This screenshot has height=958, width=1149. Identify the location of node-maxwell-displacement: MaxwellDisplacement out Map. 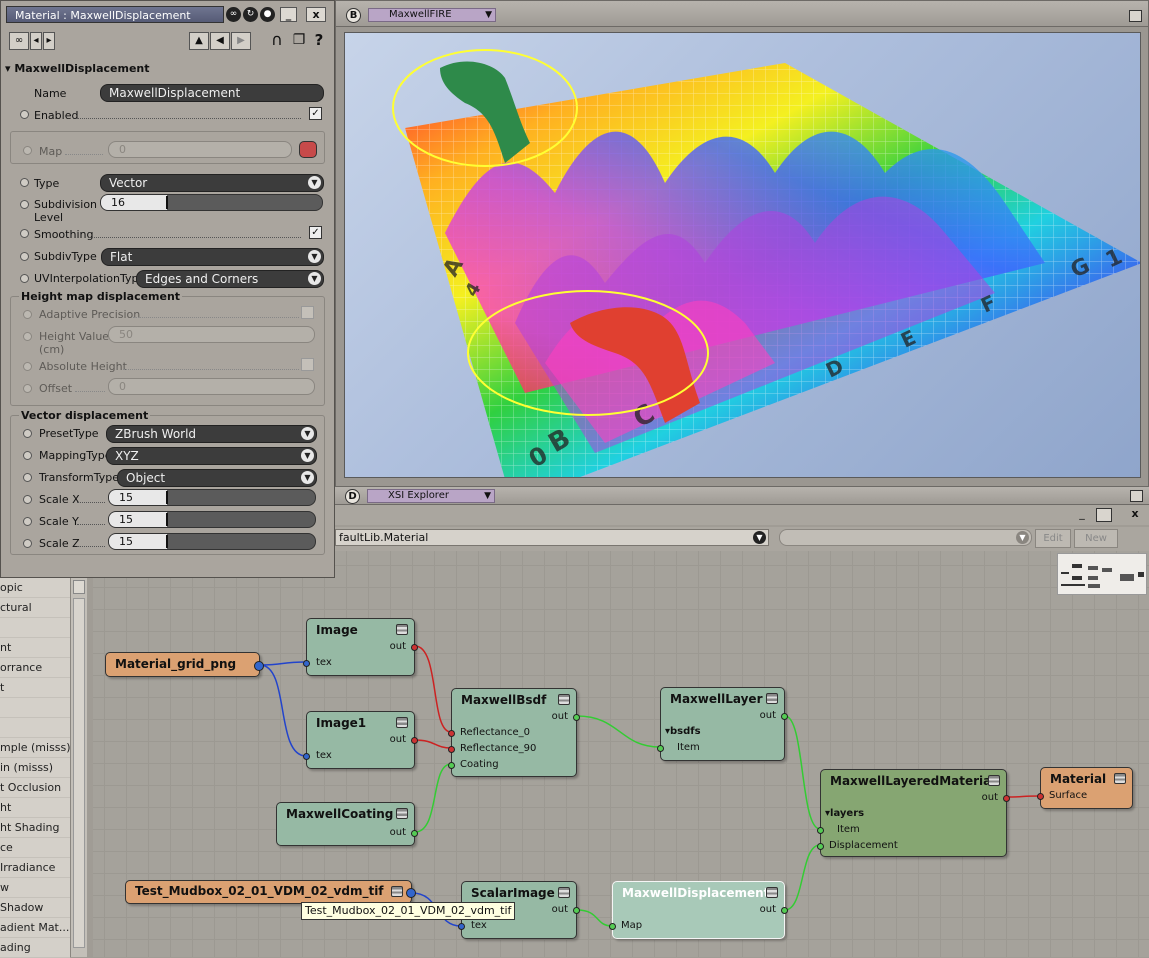
(698, 910).